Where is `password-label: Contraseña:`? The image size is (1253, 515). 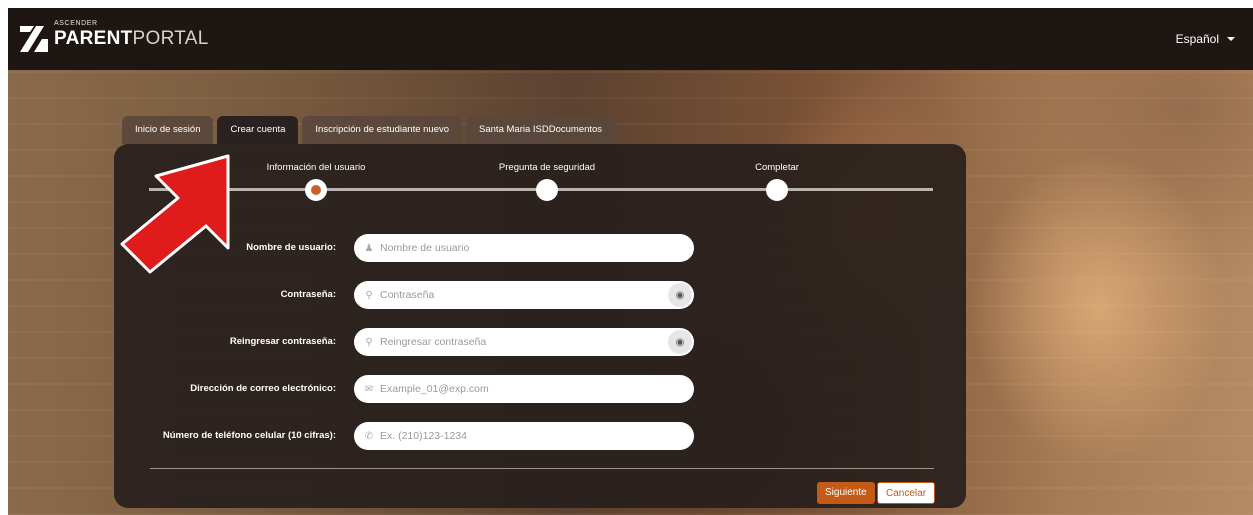
password-label: Contraseña: is located at coordinates (308, 294).